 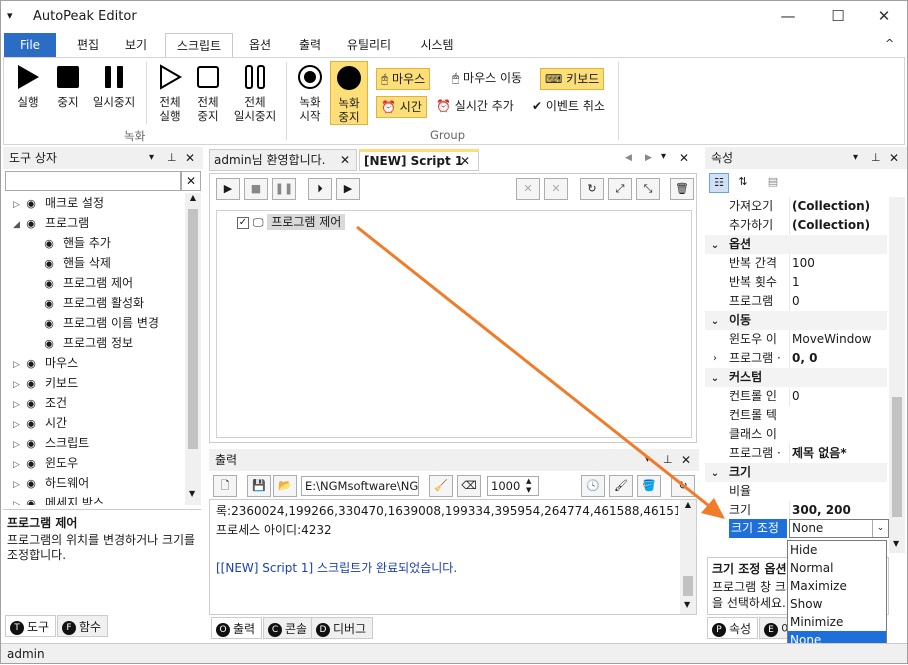 I want to click on pause-button: 일시중지, so click(x=114, y=86).